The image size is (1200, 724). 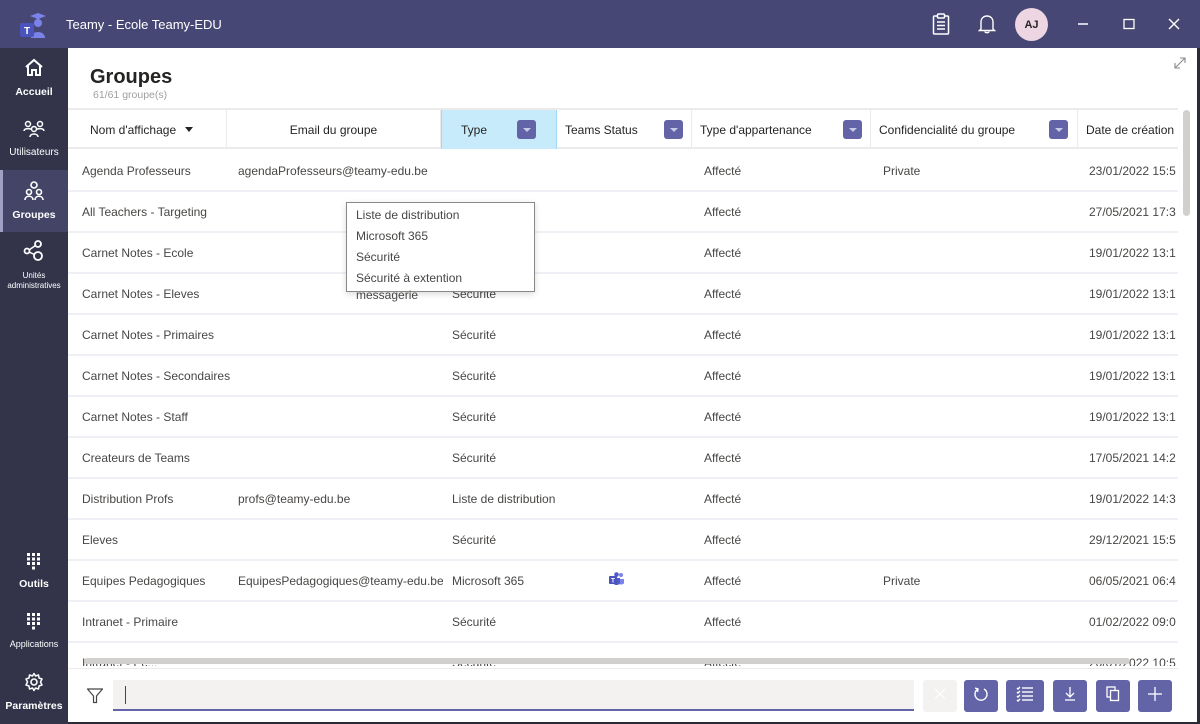 What do you see at coordinates (141, 293) in the screenshot?
I see `name-cell: Carnet Notes - Eleves` at bounding box center [141, 293].